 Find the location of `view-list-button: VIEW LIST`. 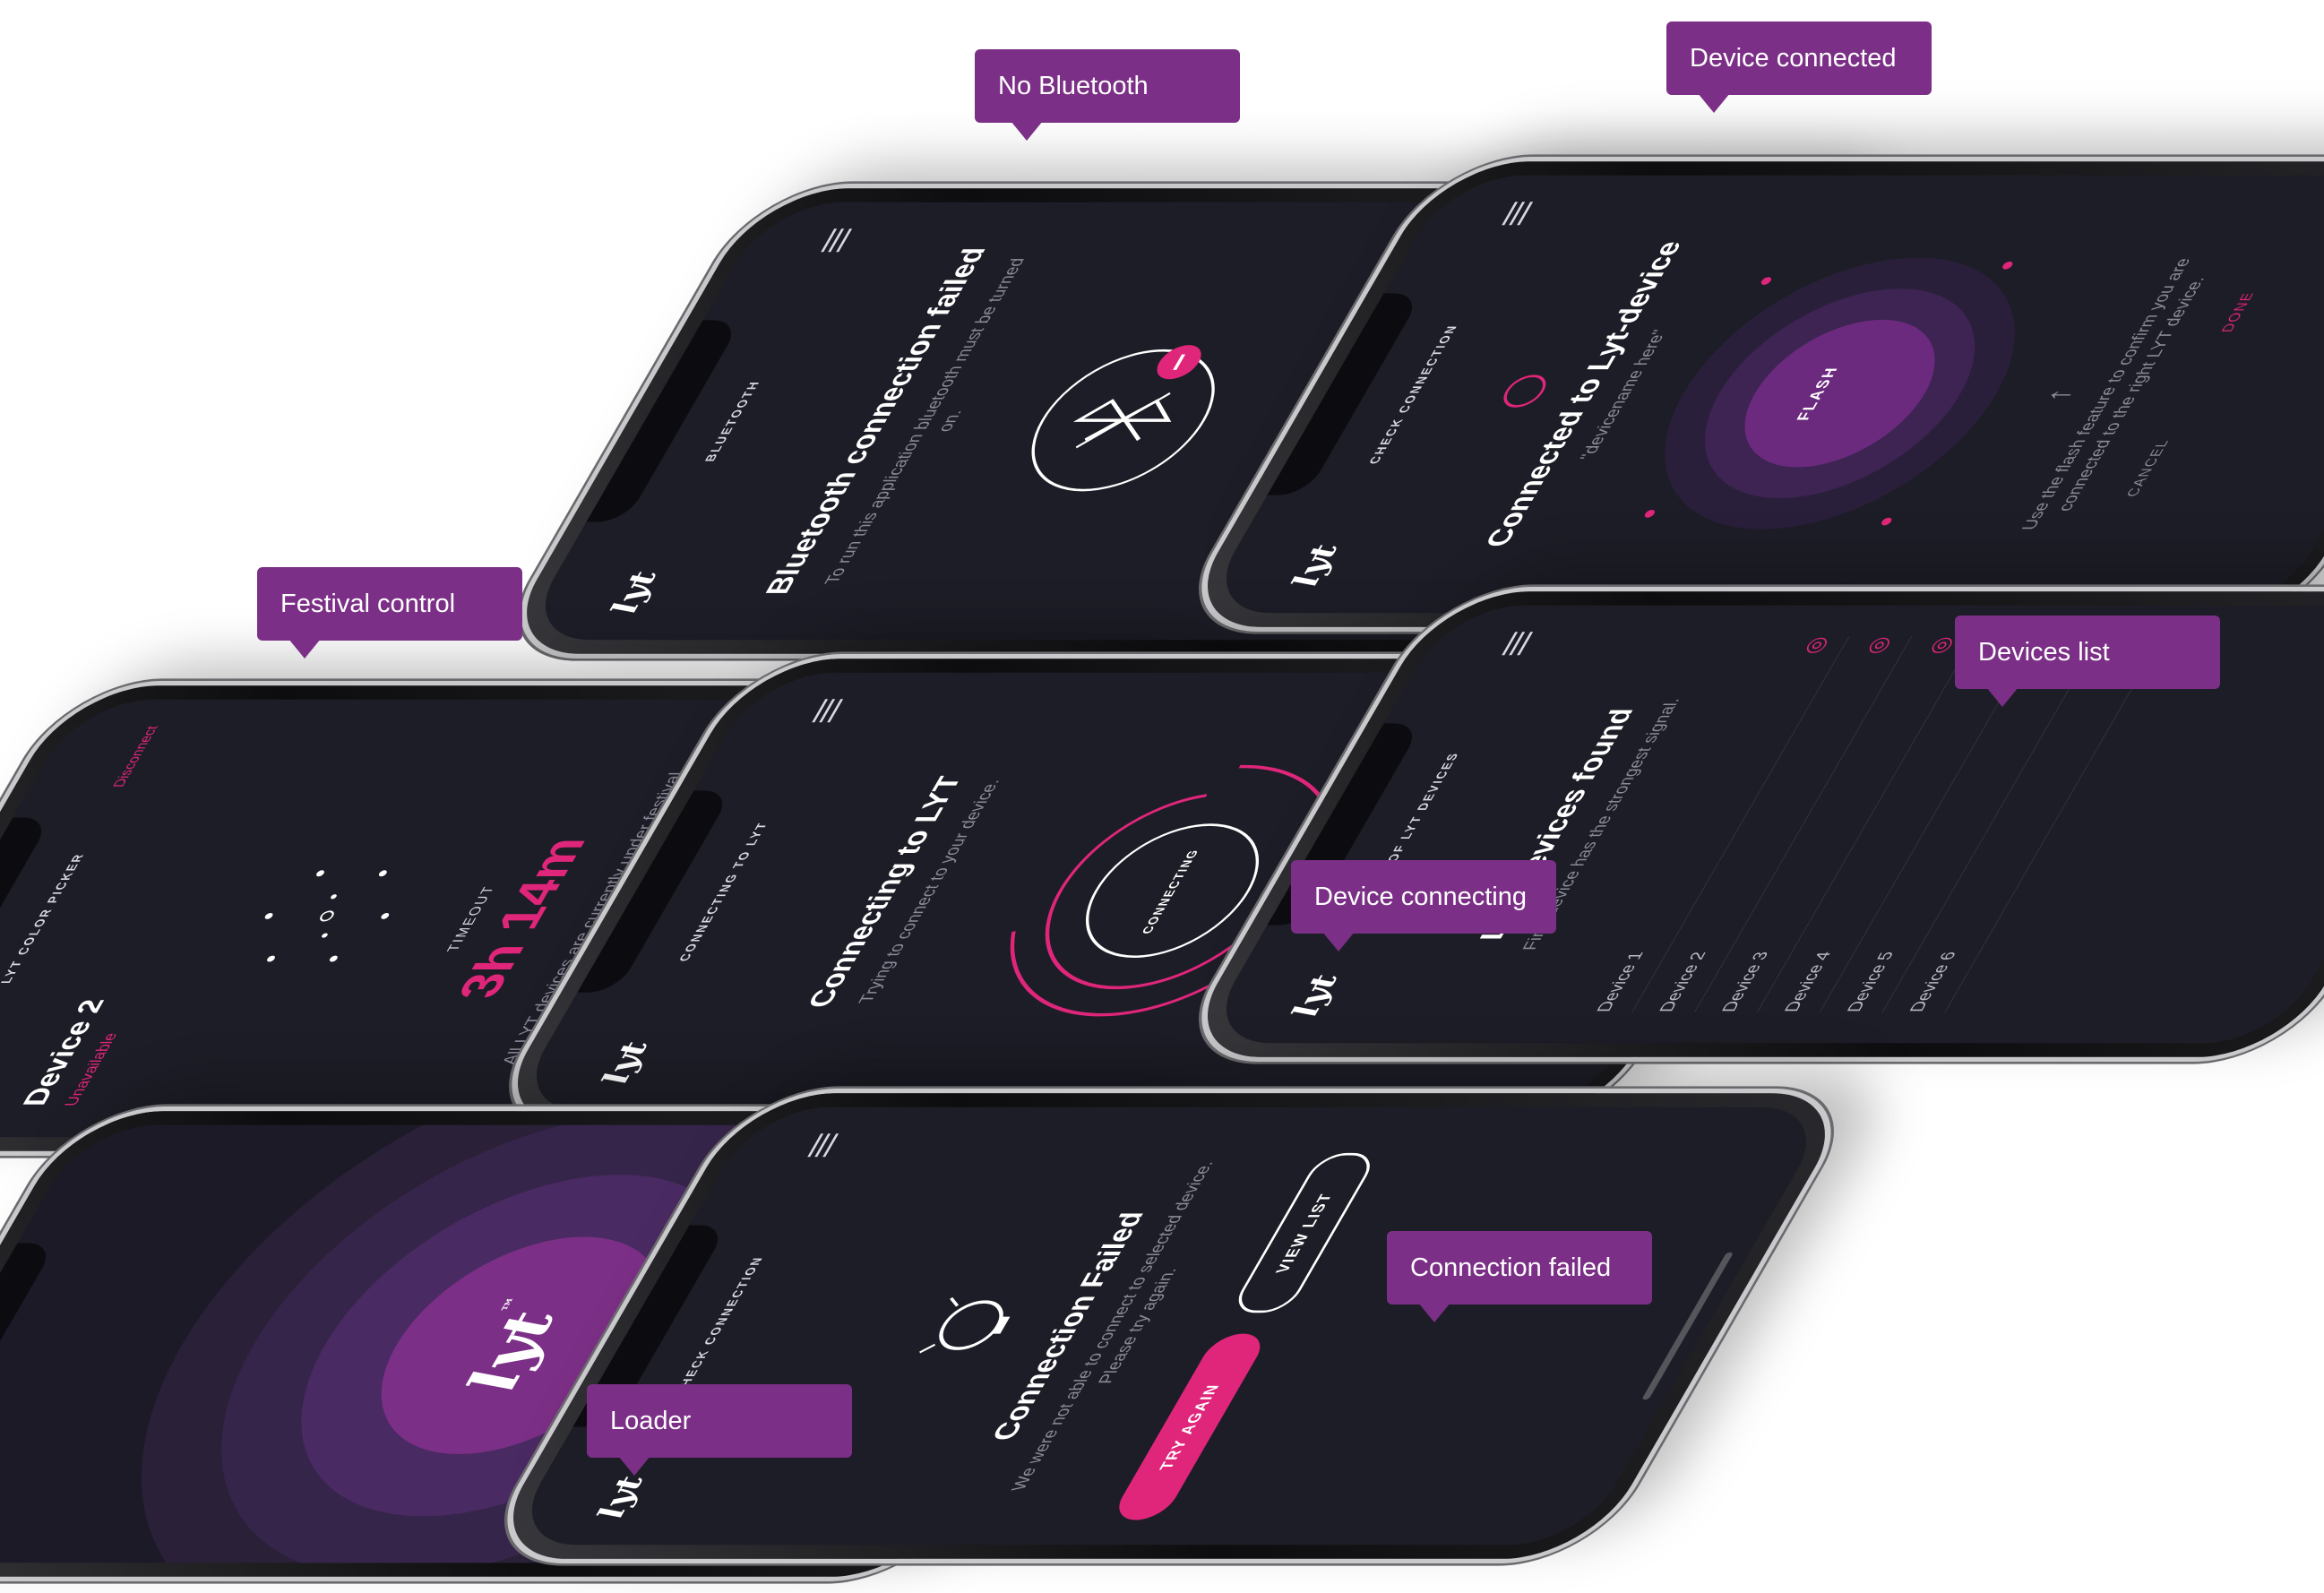

view-list-button: VIEW LIST is located at coordinates (1304, 1233).